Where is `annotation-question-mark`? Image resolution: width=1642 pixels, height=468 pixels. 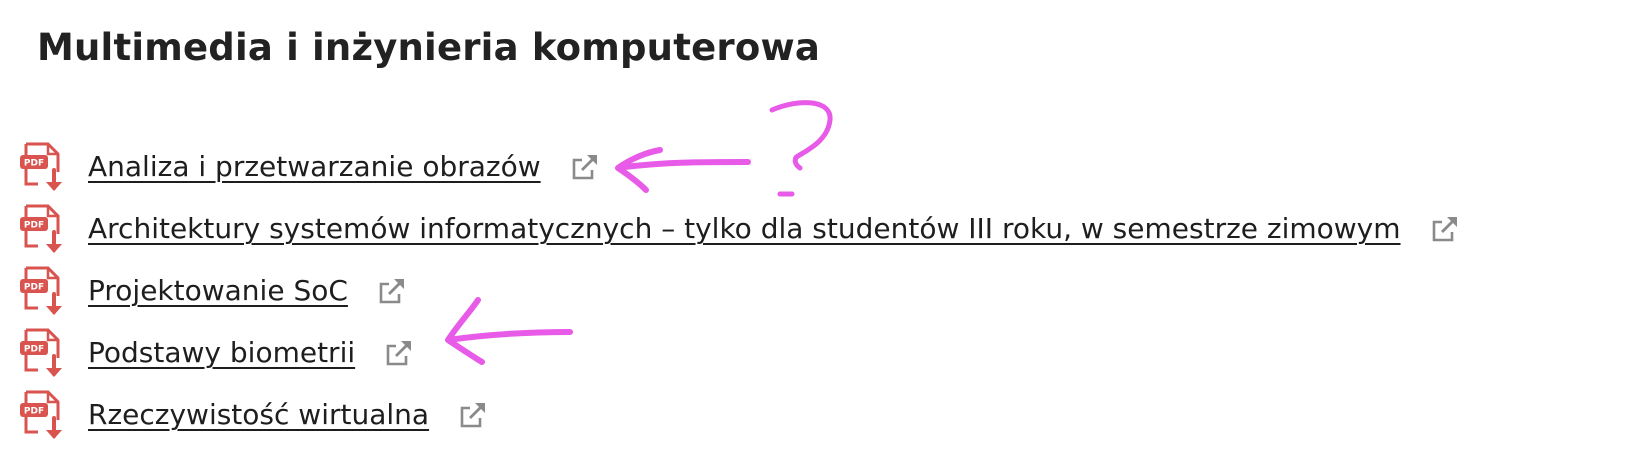 annotation-question-mark is located at coordinates (801, 135).